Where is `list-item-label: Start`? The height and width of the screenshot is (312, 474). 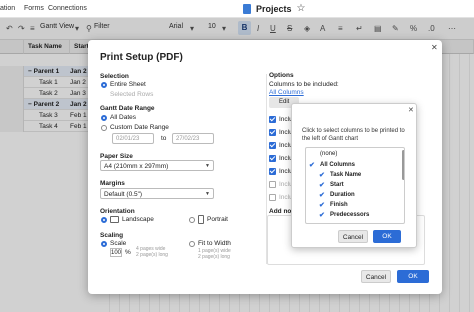 list-item-label: Start is located at coordinates (337, 185).